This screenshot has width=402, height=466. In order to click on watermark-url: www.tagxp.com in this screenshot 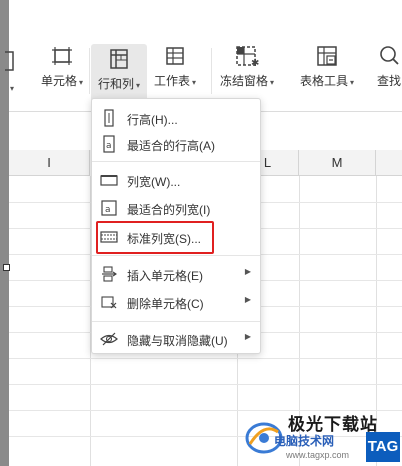, I will do `click(318, 455)`.